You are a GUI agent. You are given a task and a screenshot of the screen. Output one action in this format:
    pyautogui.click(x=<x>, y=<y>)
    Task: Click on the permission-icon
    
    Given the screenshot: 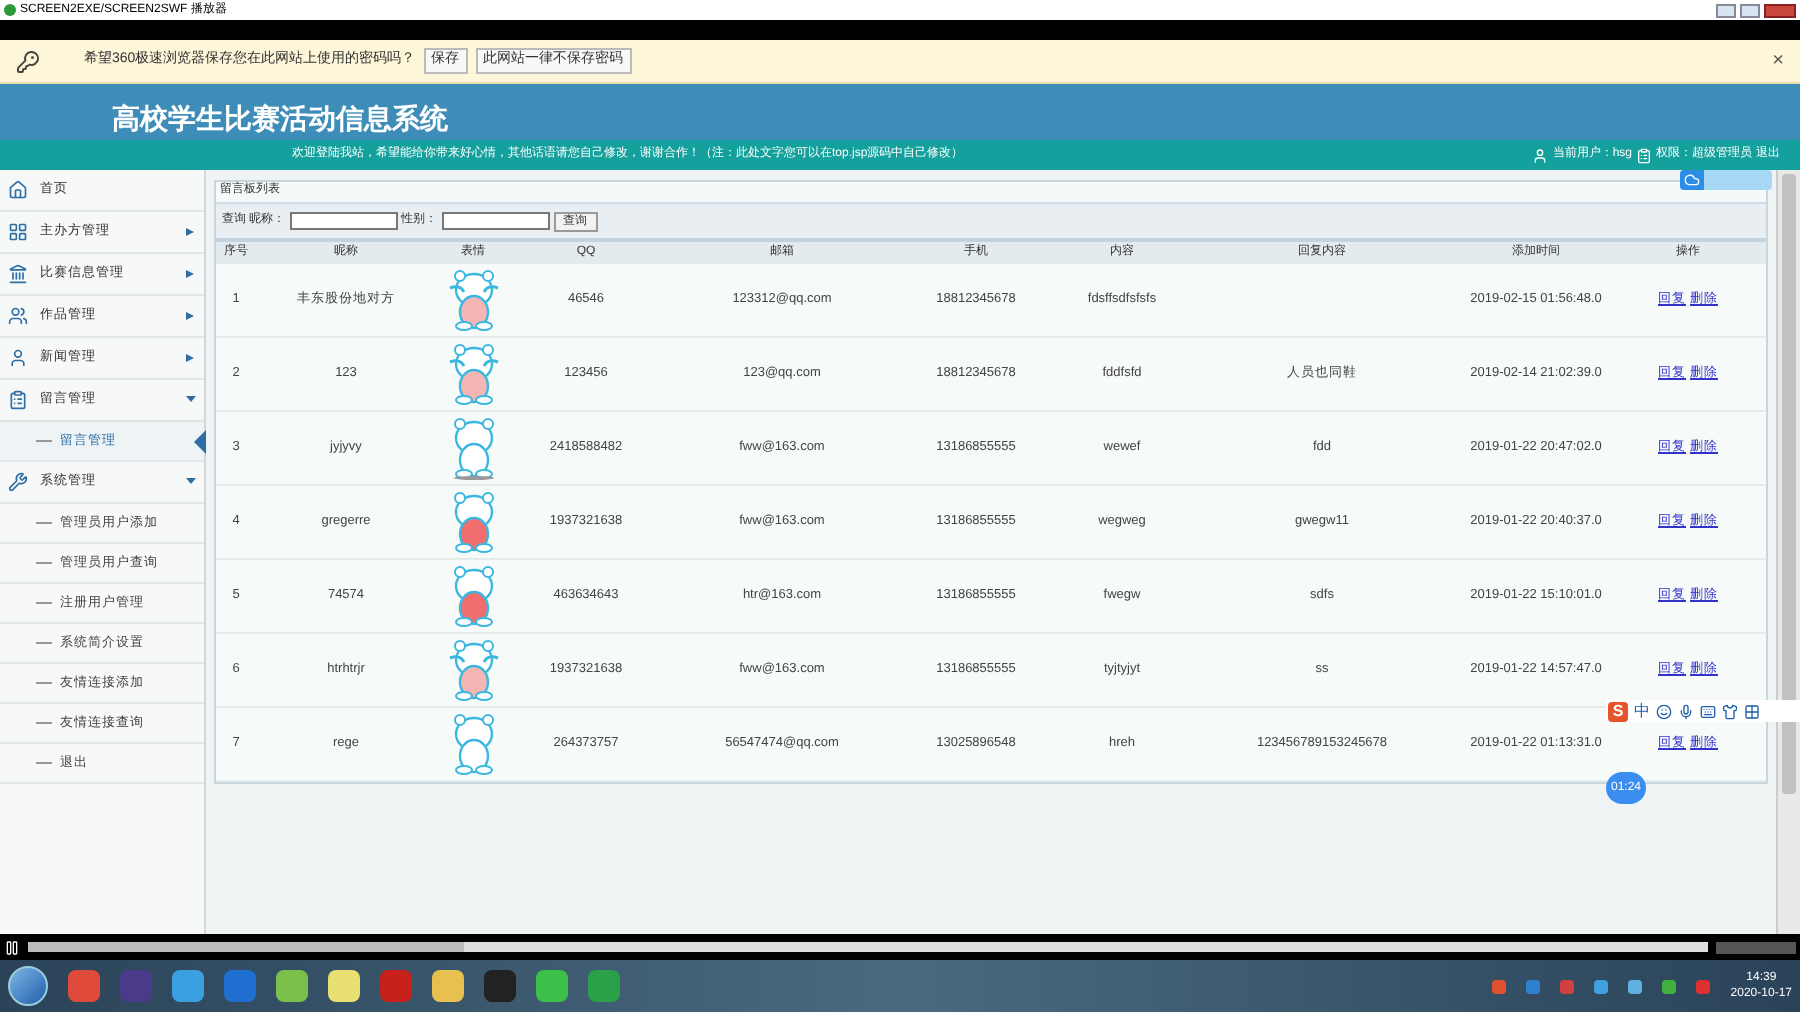 What is the action you would take?
    pyautogui.click(x=1644, y=155)
    